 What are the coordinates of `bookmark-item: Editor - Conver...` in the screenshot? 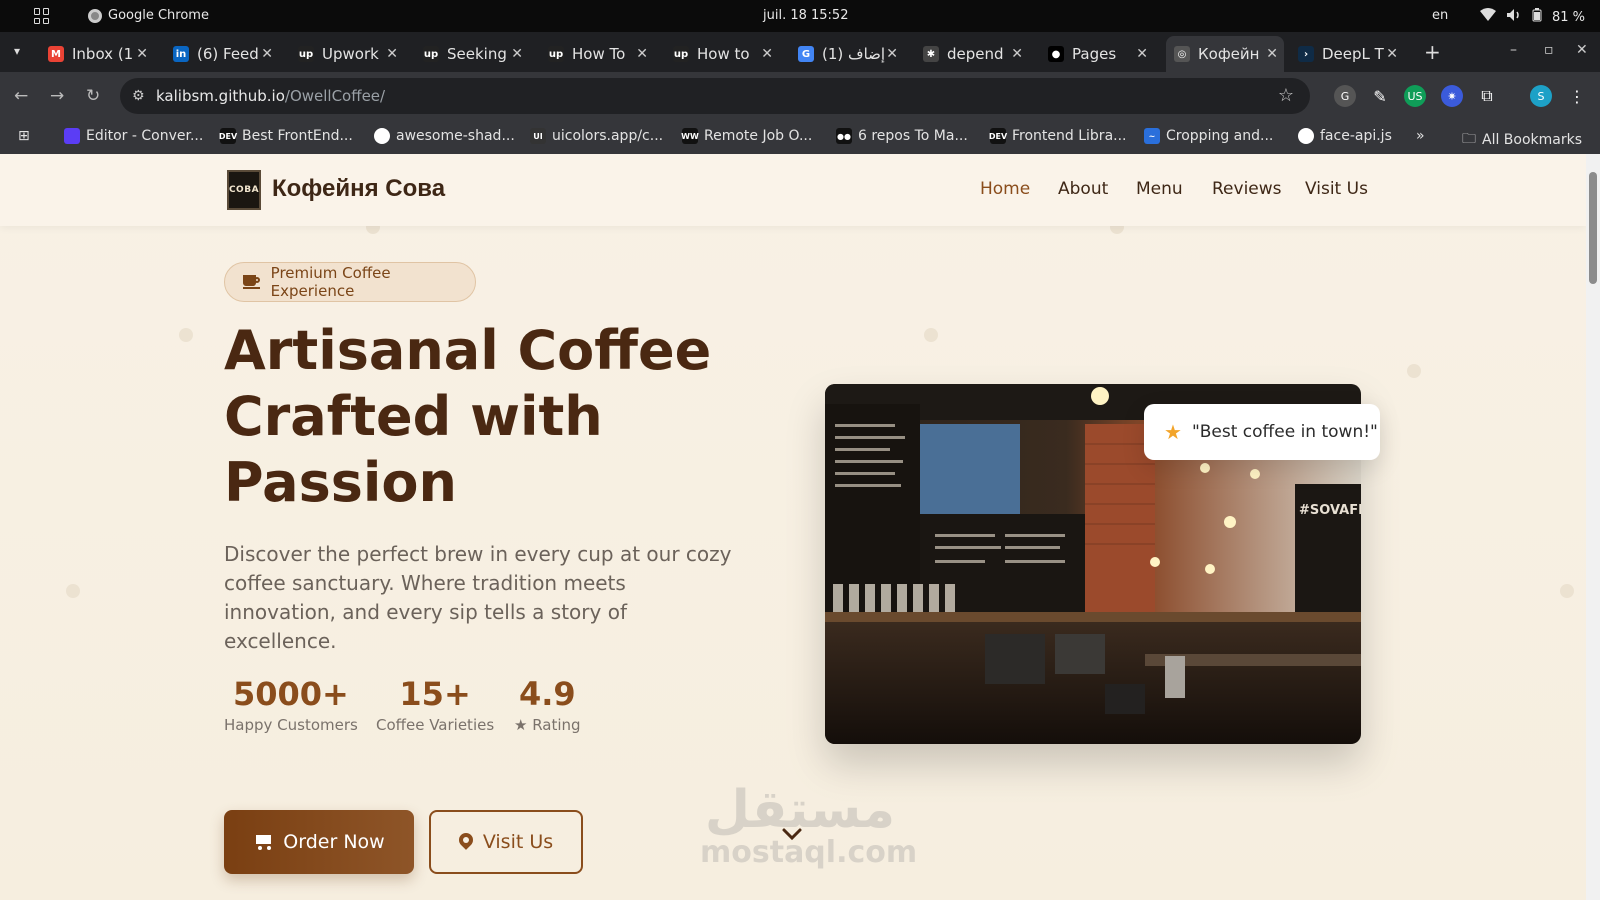 It's located at (133, 136).